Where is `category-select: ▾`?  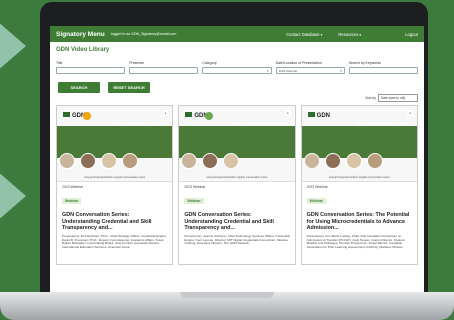 category-select: ▾ is located at coordinates (237, 70).